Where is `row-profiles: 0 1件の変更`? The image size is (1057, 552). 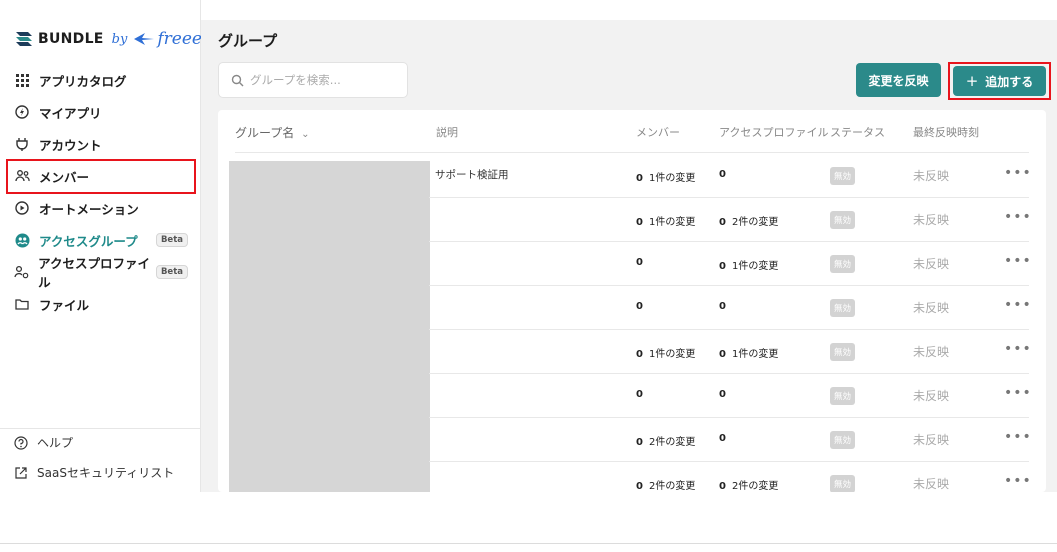
row-profiles: 0 1件の変更 is located at coordinates (748, 264).